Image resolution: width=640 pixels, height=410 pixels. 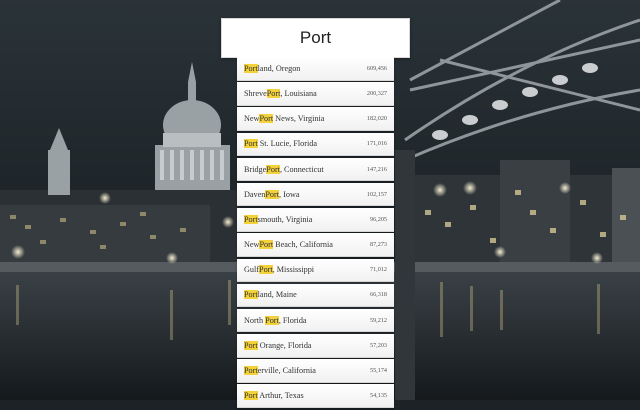 I want to click on suggestion-population: 182,020, so click(x=376, y=119).